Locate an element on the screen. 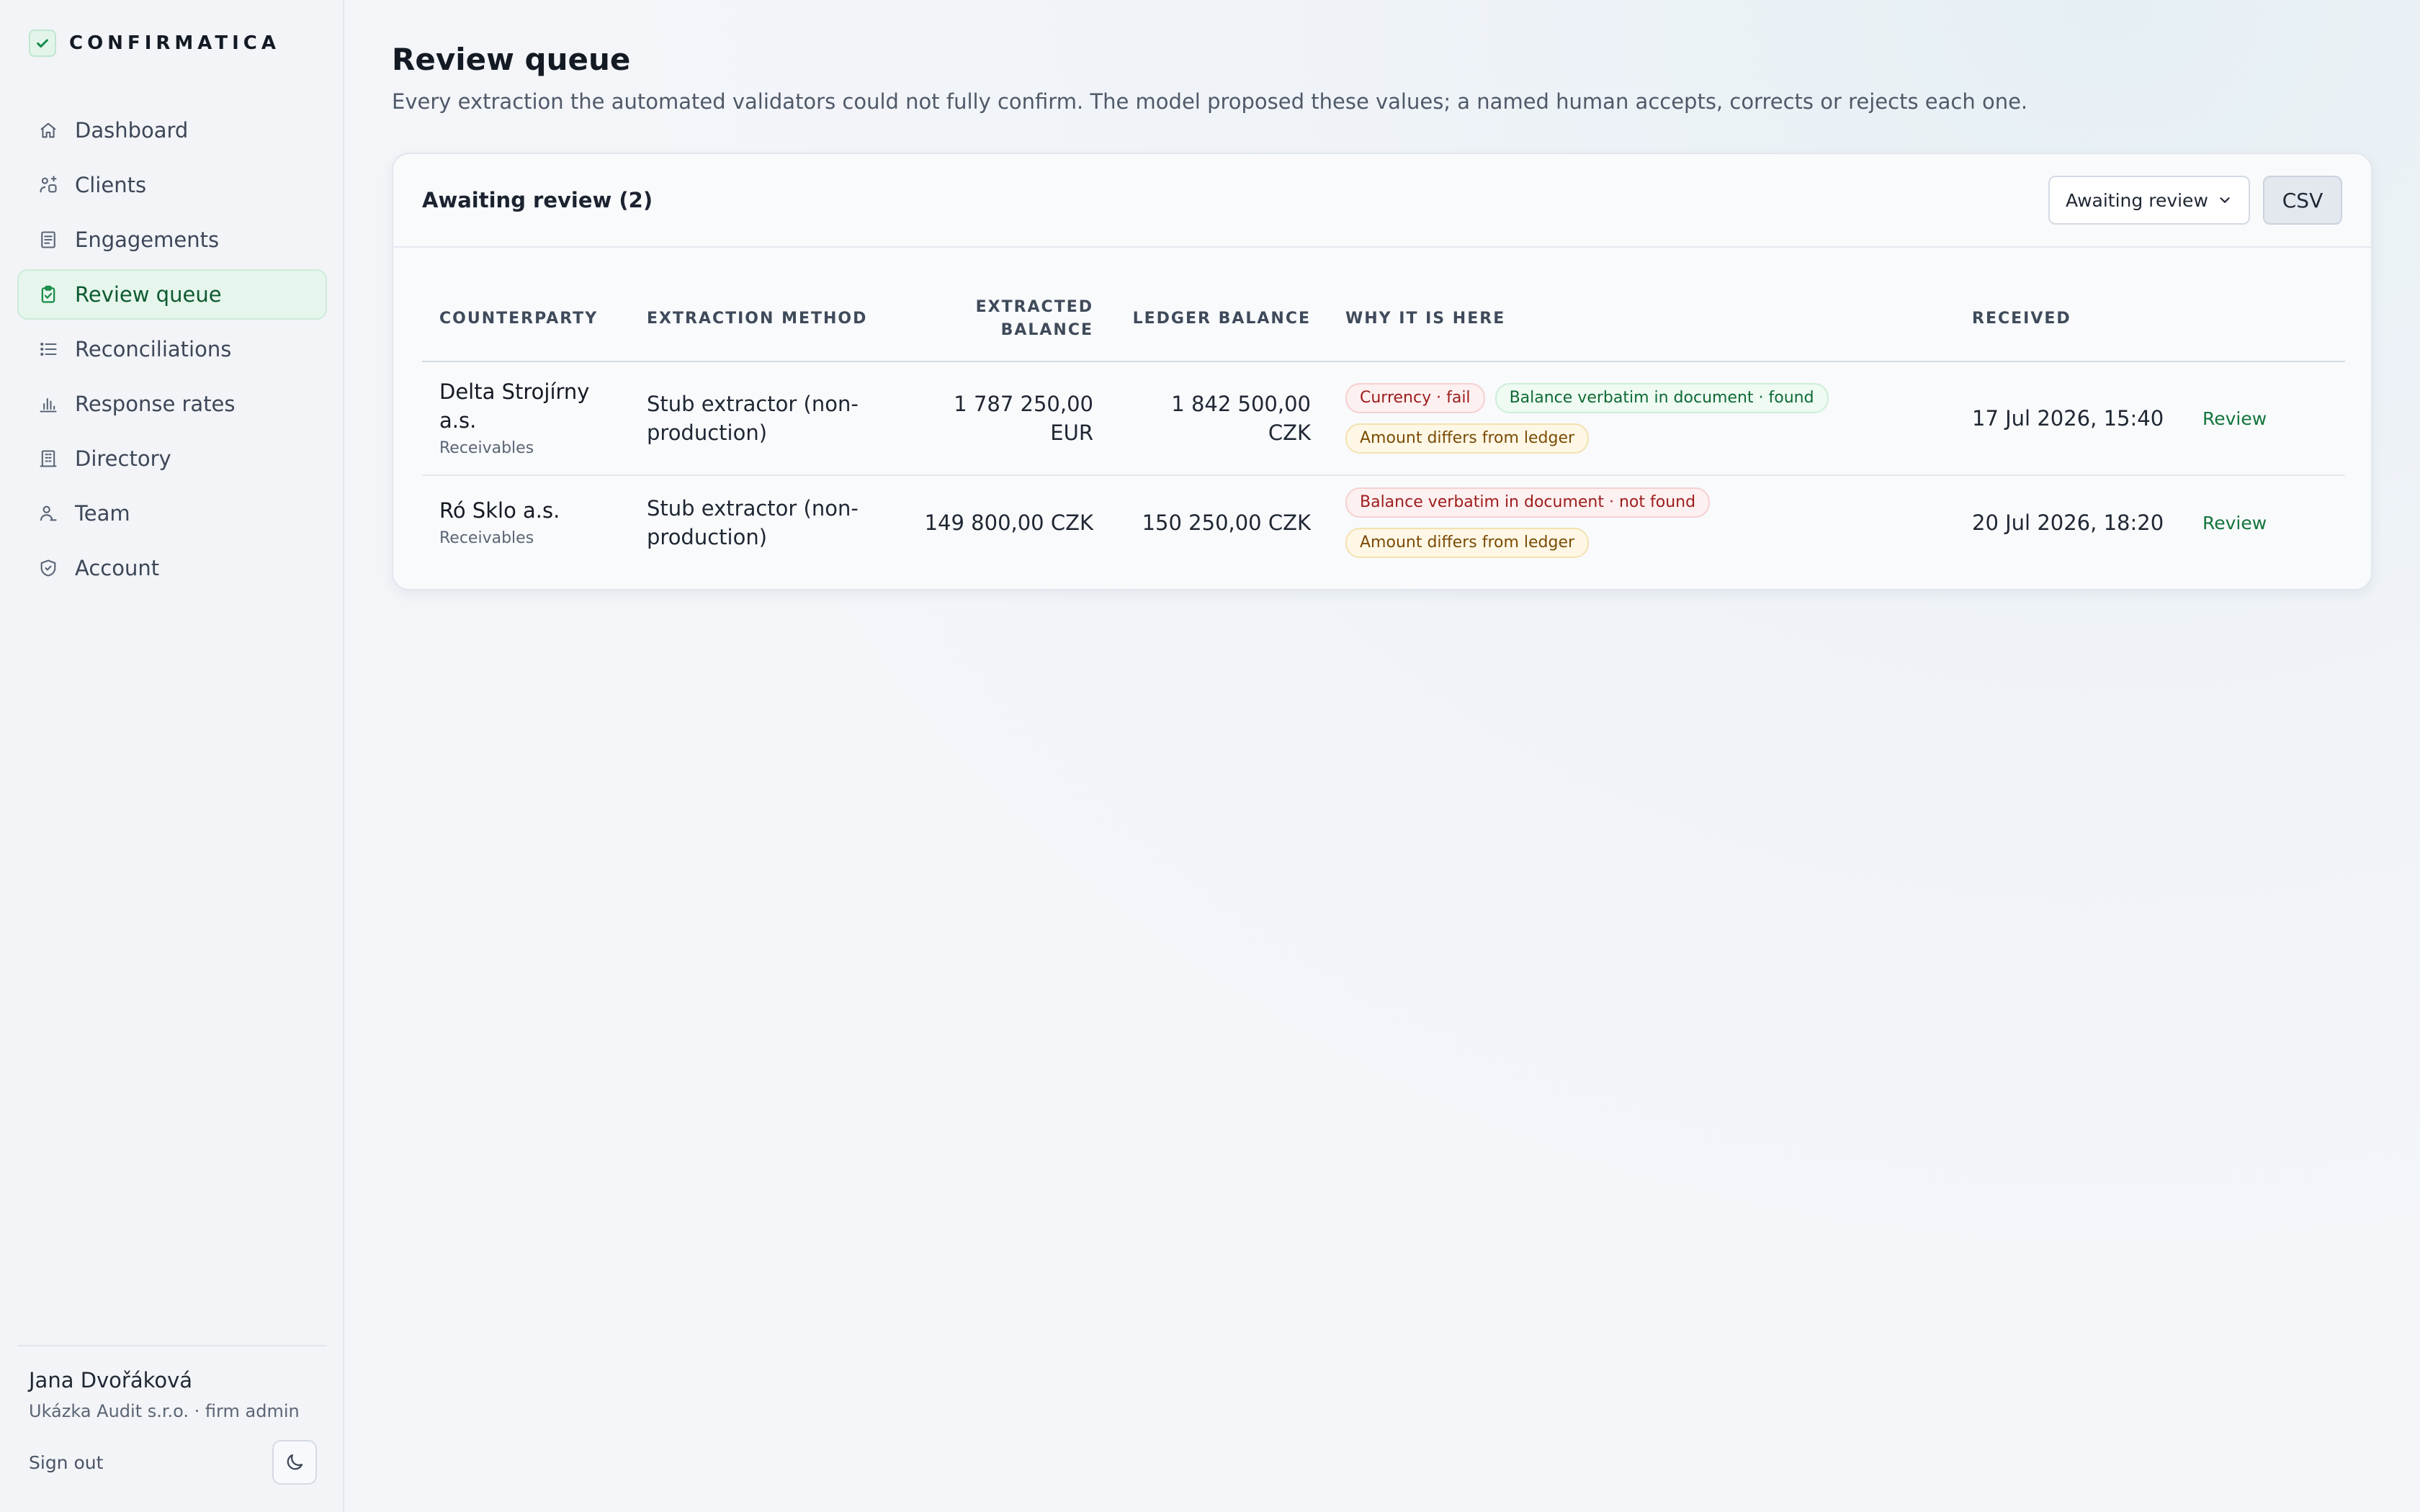  sidebar-item-label: Directory is located at coordinates (123, 458).